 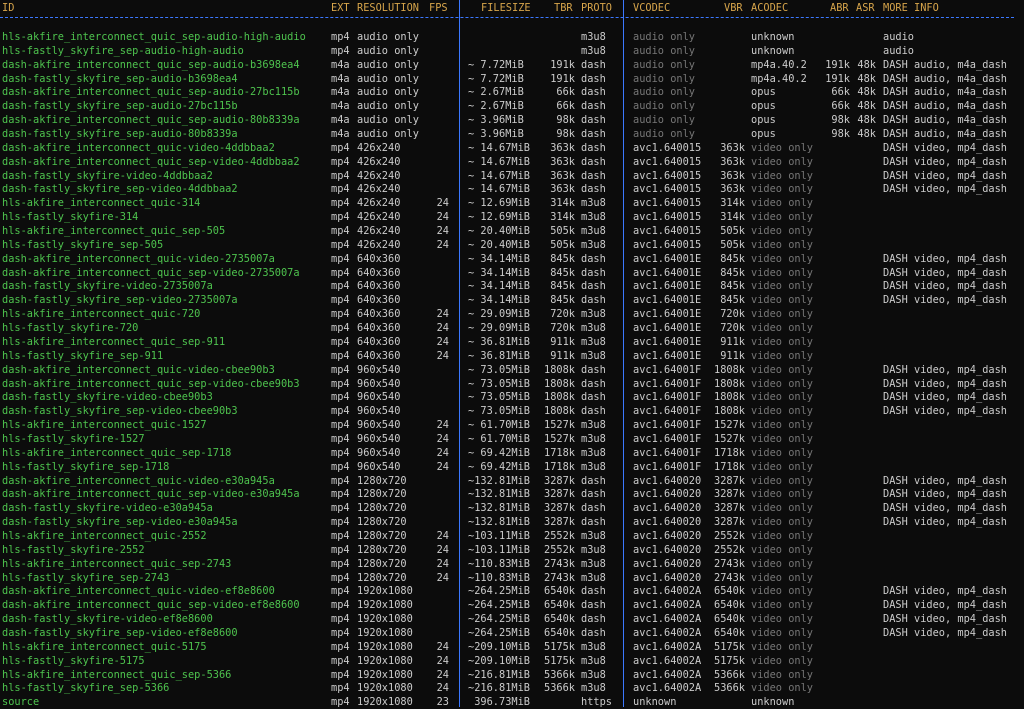 What do you see at coordinates (388, 78) in the screenshot?
I see `cell-resolution: audio only` at bounding box center [388, 78].